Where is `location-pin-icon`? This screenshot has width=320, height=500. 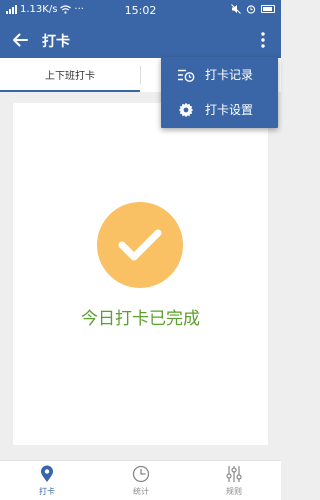 location-pin-icon is located at coordinates (47, 473).